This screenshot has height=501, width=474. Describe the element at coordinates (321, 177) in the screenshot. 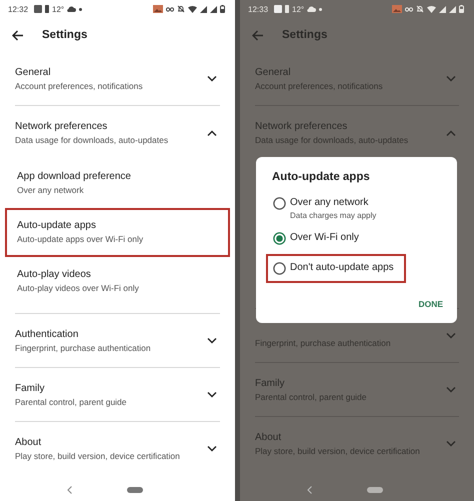

I see `dialog-title: Auto-update apps` at that location.